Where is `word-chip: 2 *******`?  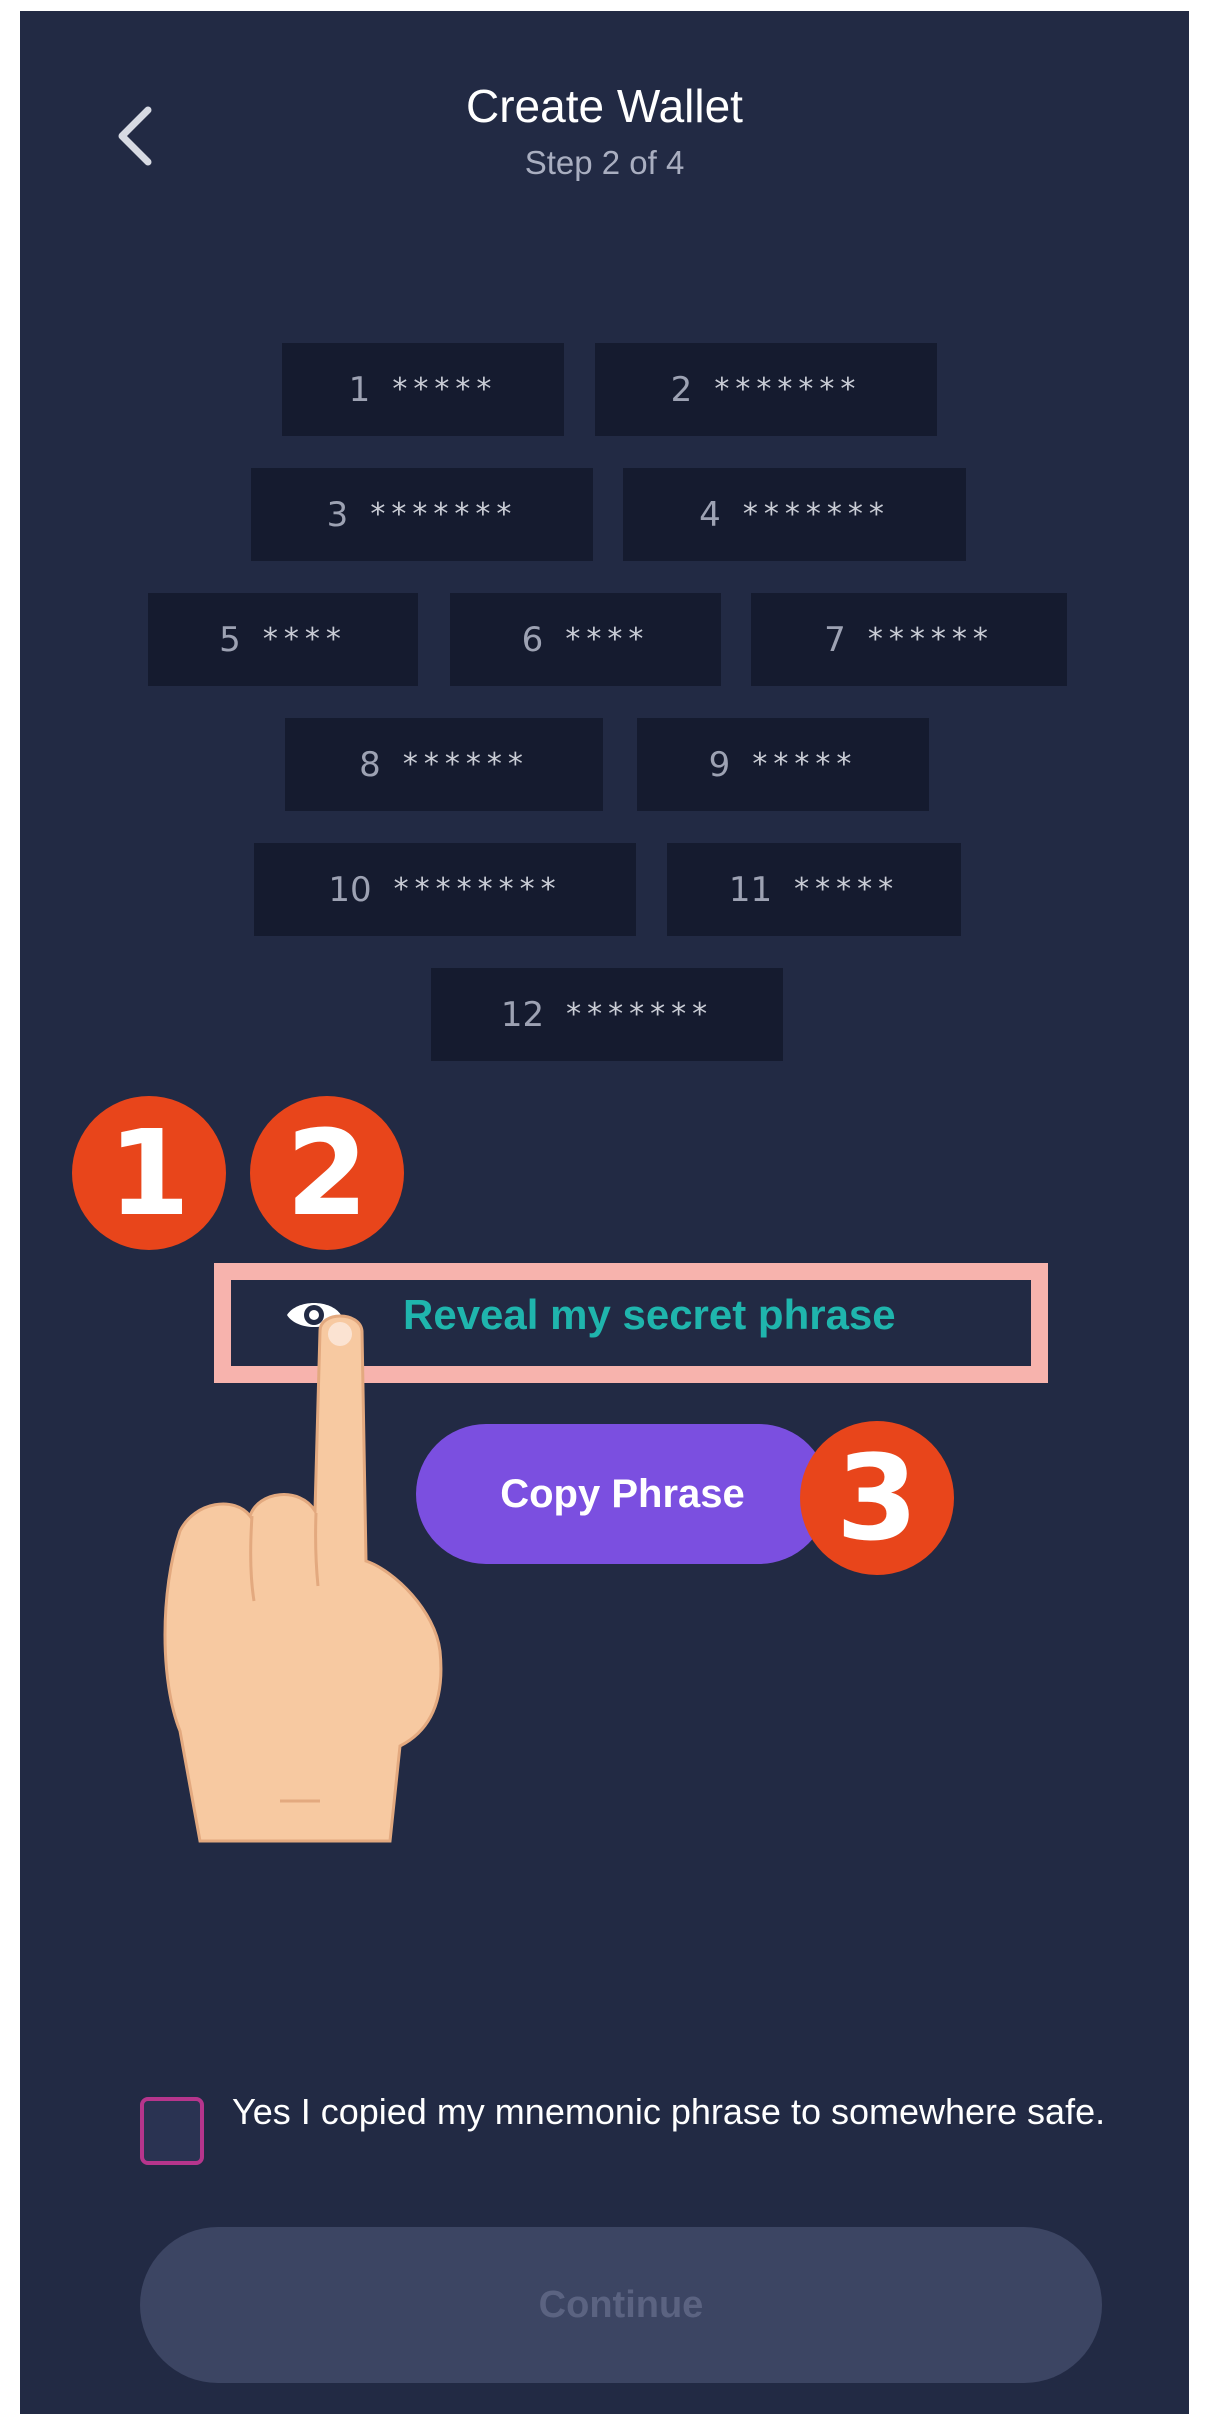
word-chip: 2 ******* is located at coordinates (766, 389).